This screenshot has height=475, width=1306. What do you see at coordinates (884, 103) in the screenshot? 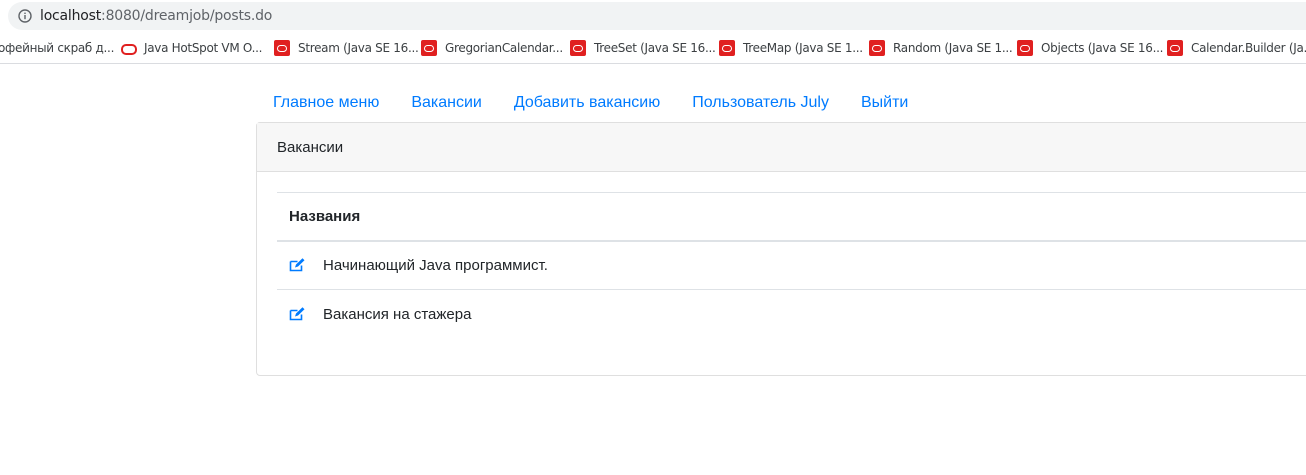
I see `nav-link-logout: Выйти` at bounding box center [884, 103].